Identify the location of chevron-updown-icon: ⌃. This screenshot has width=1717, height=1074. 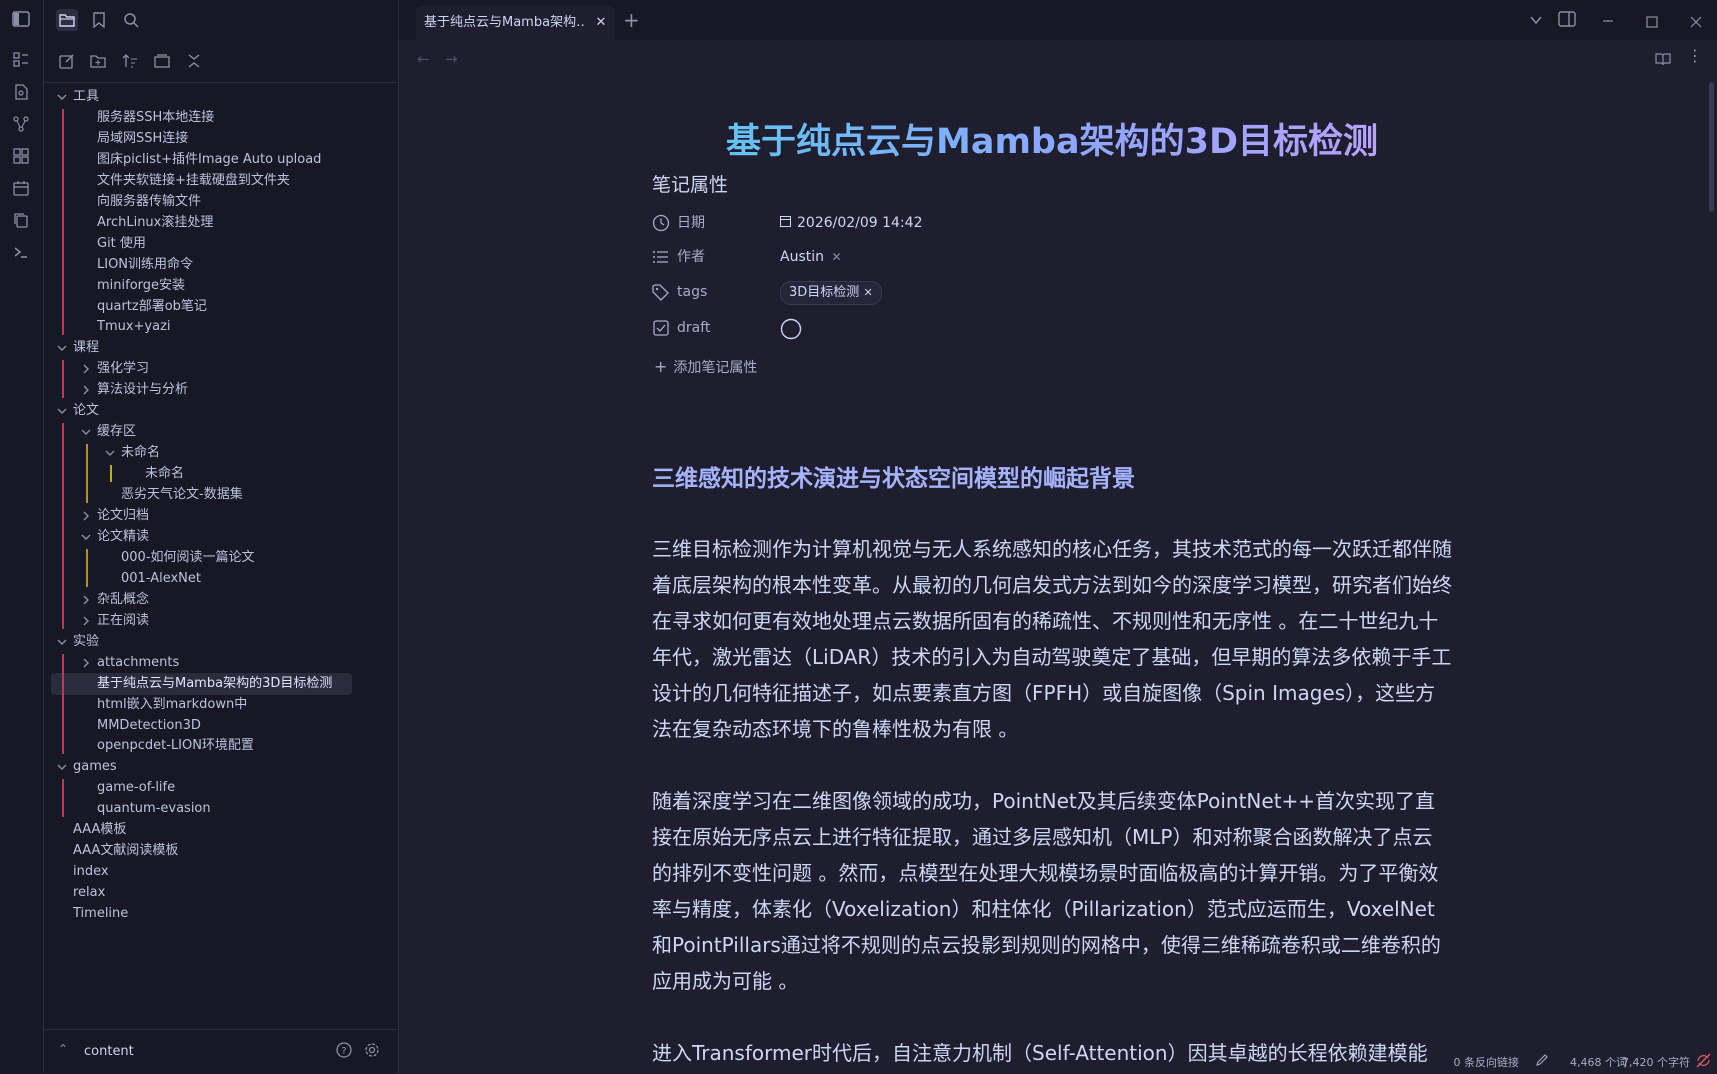
(63, 1049).